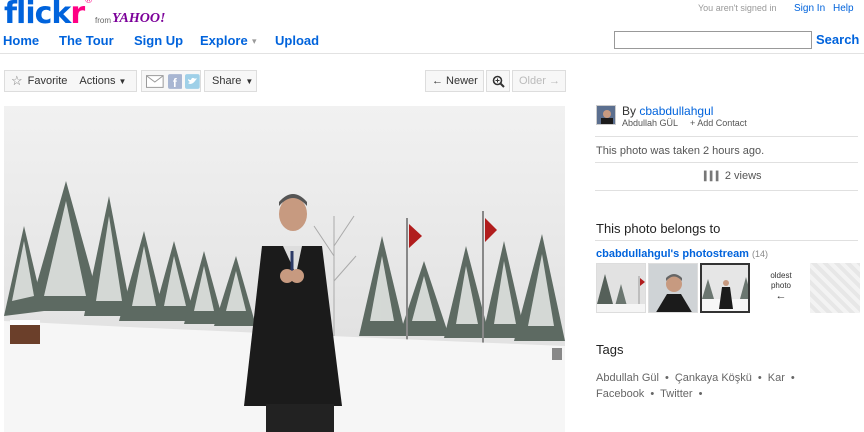 The image size is (864, 432). I want to click on signed-in-status: You aren't signed in, so click(737, 8).